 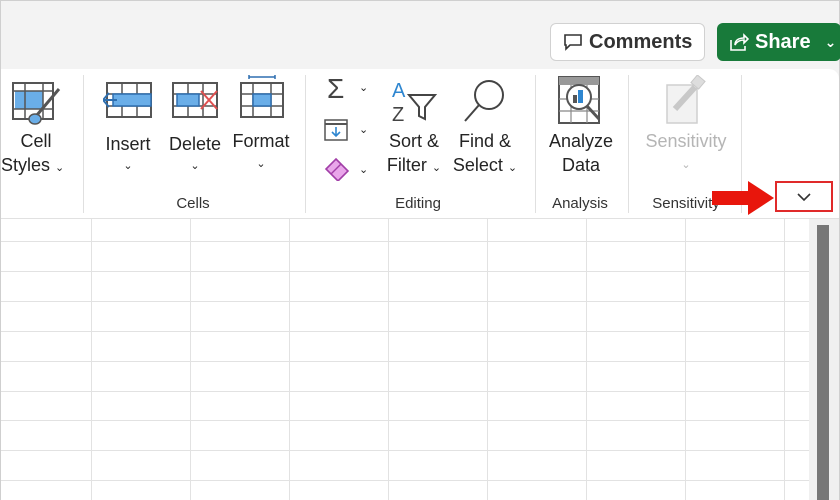 I want to click on share-dropdown-chevron-icon: ⌄, so click(x=831, y=42).